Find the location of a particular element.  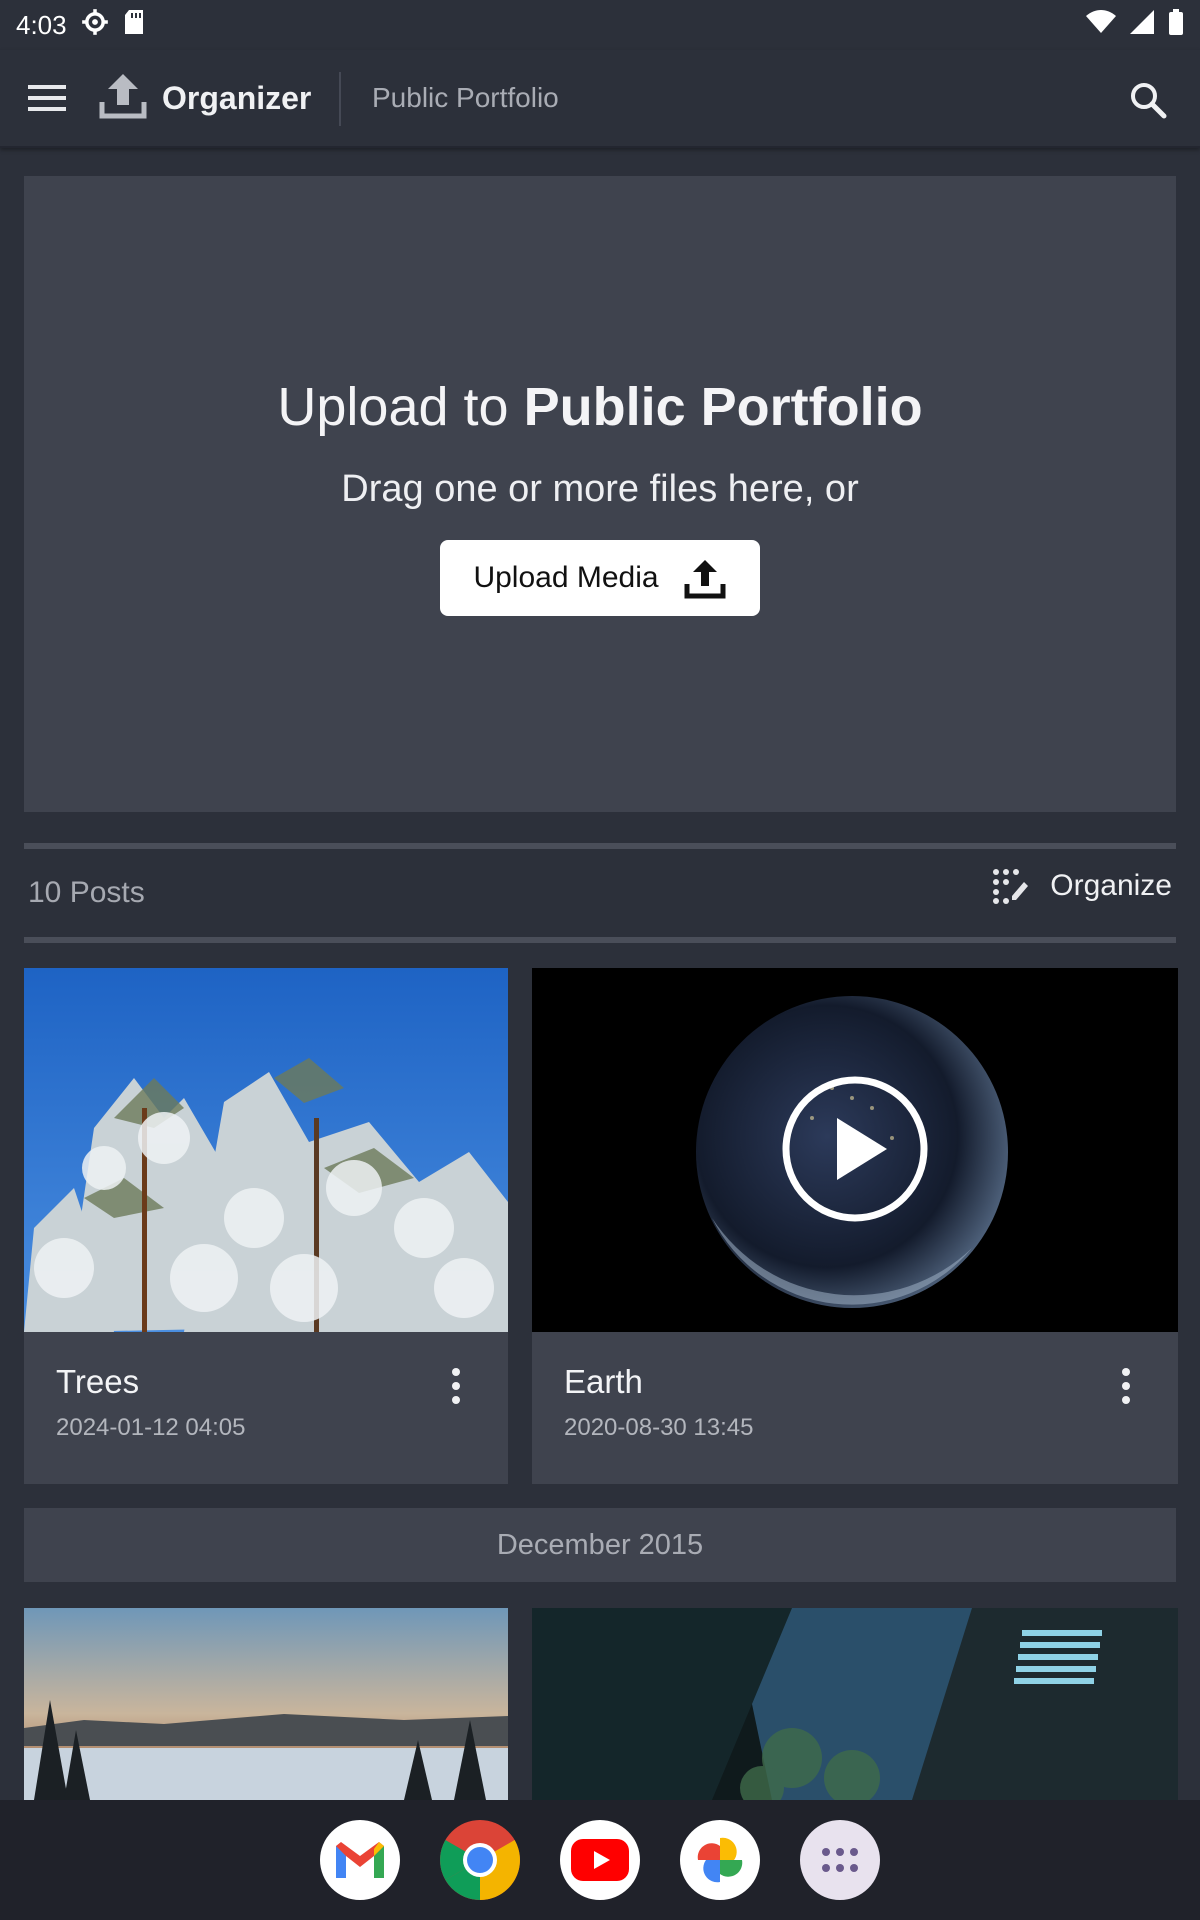

upload-media-button: Upload Media is located at coordinates (600, 578).